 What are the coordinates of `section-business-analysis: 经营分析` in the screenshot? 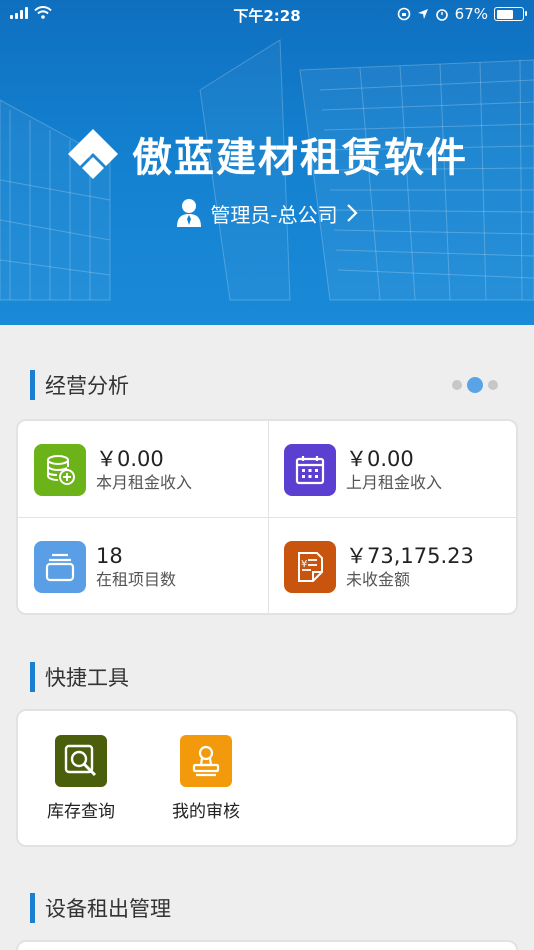 It's located at (79, 385).